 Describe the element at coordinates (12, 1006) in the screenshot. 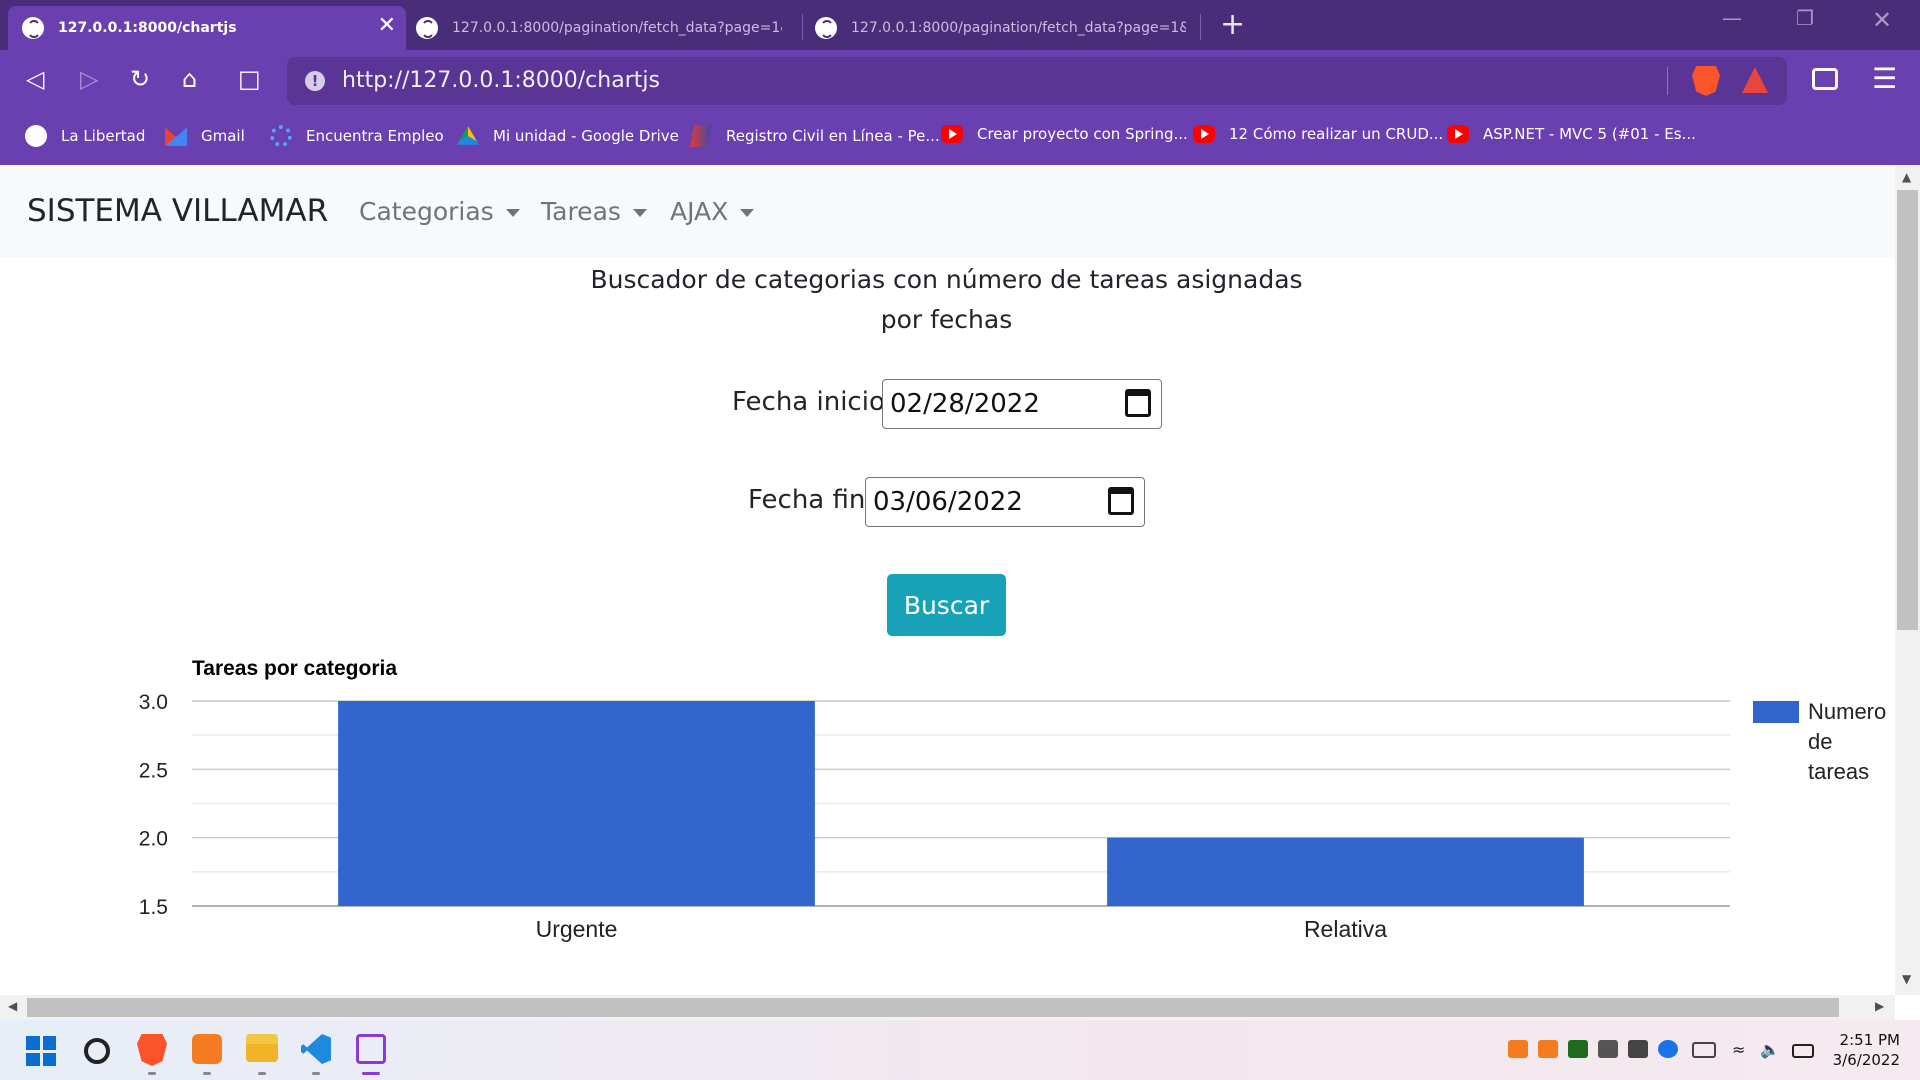

I see `scroll-left-icon: ◀` at that location.